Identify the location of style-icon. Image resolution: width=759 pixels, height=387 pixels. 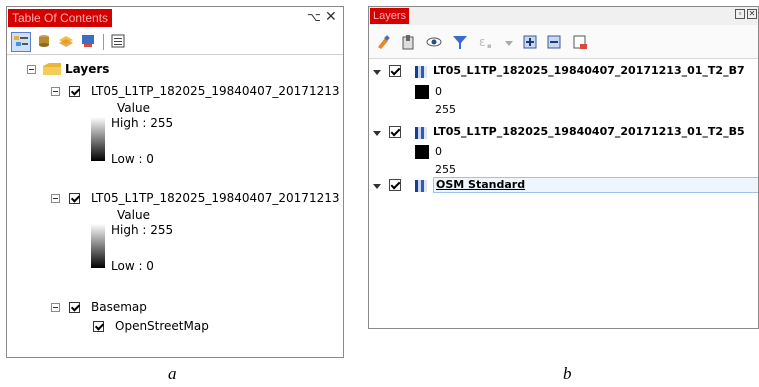
(384, 42).